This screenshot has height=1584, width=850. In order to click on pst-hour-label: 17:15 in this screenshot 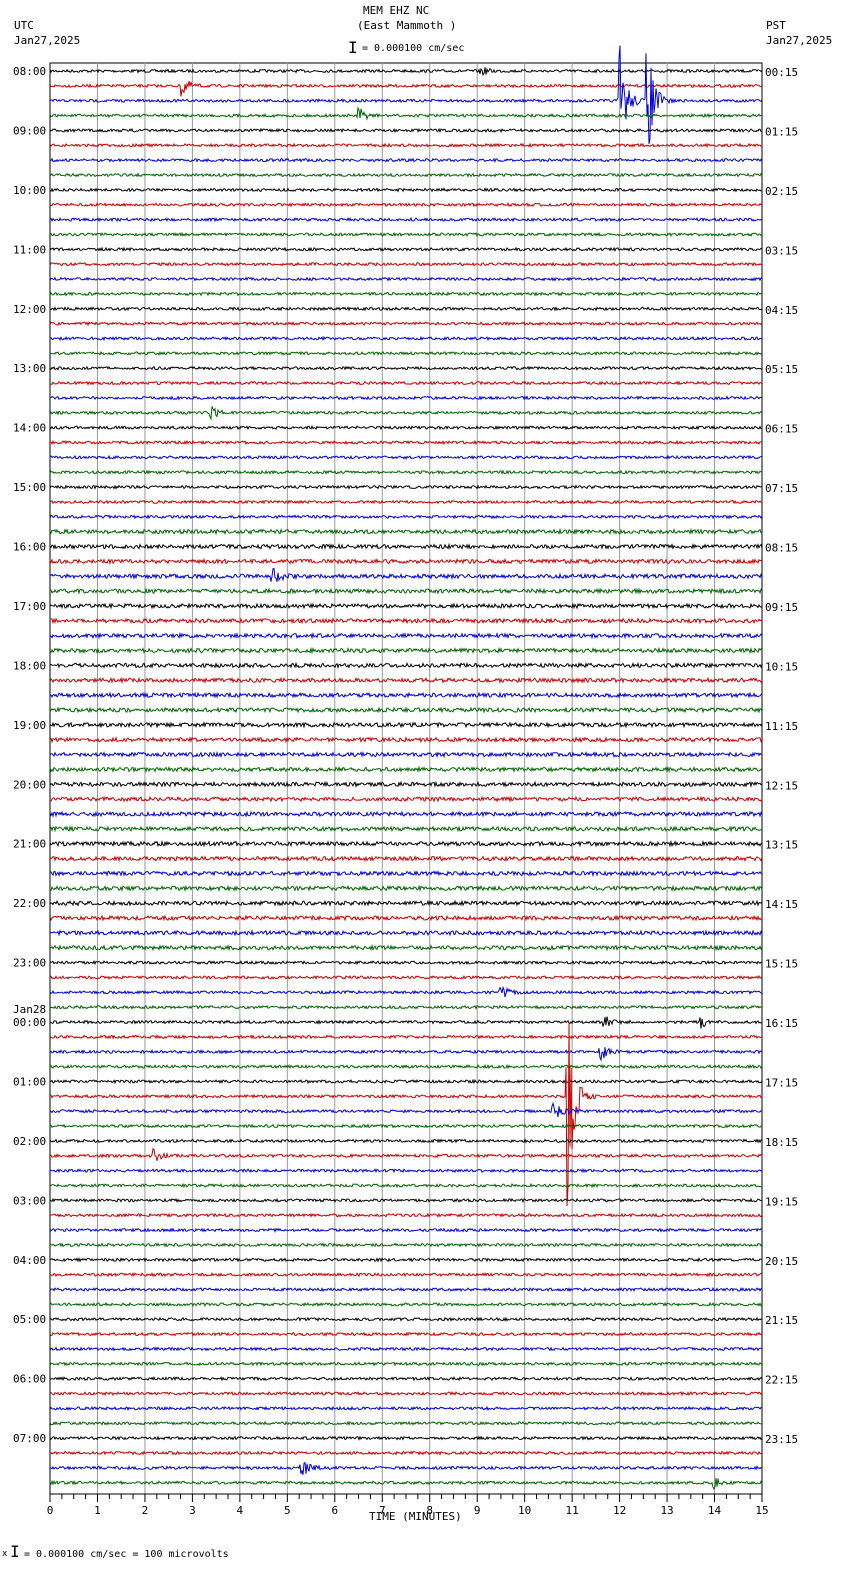, I will do `click(781, 1082)`.